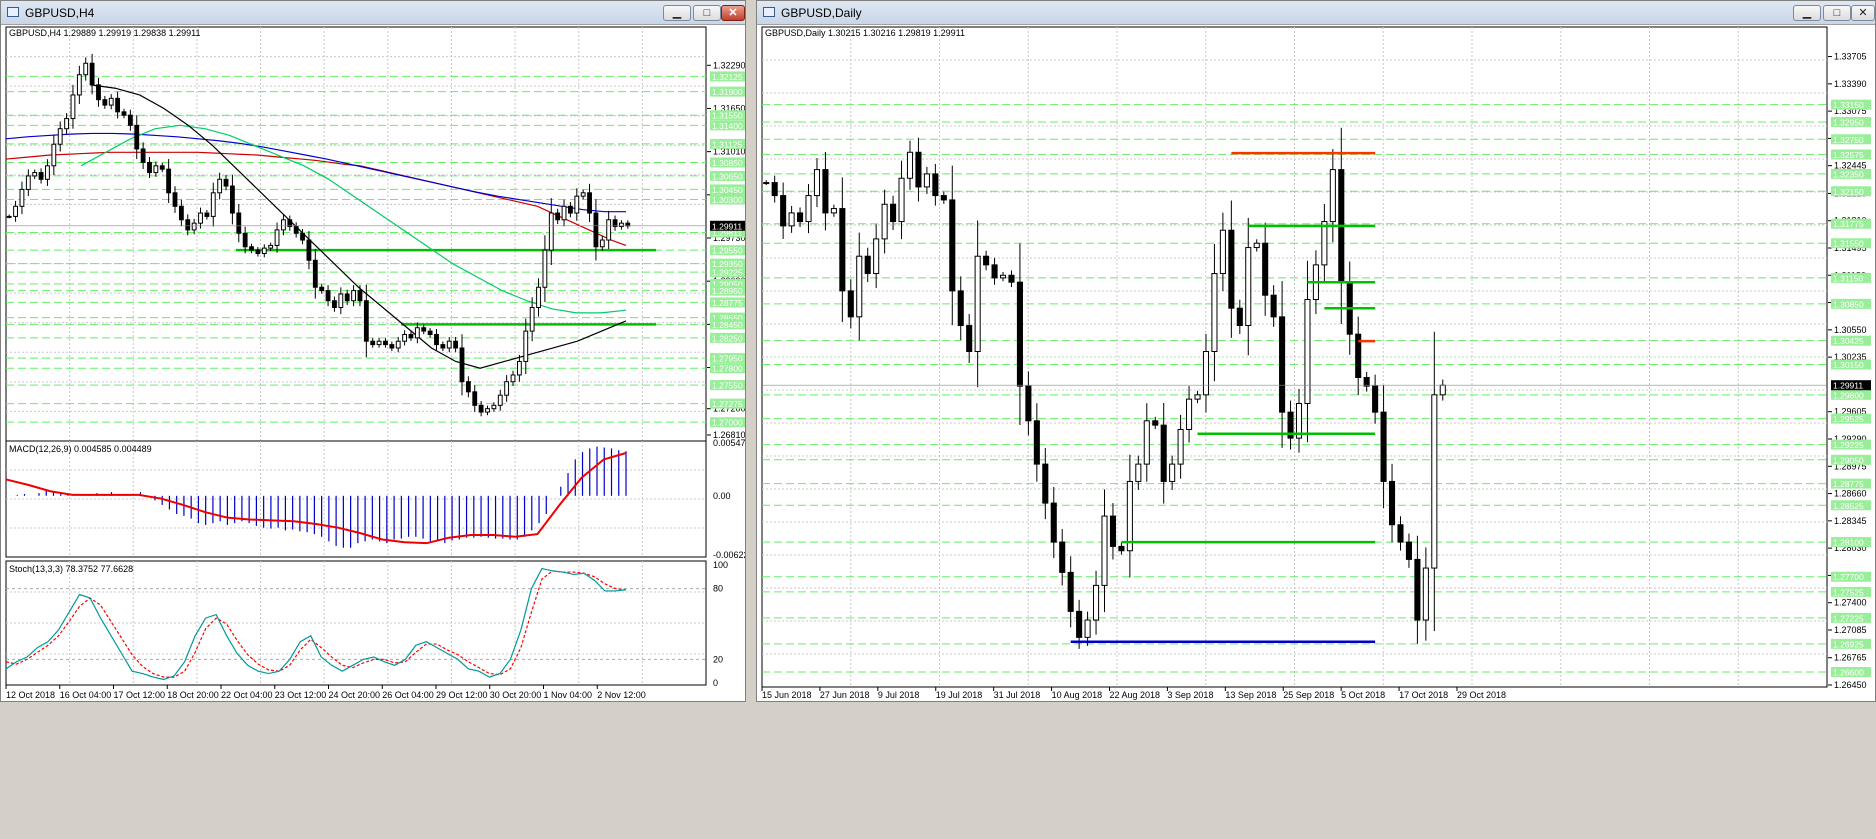 The width and height of the screenshot is (1876, 839). What do you see at coordinates (727, 303) in the screenshot?
I see `h4-price-badge-label: 1.28775` at bounding box center [727, 303].